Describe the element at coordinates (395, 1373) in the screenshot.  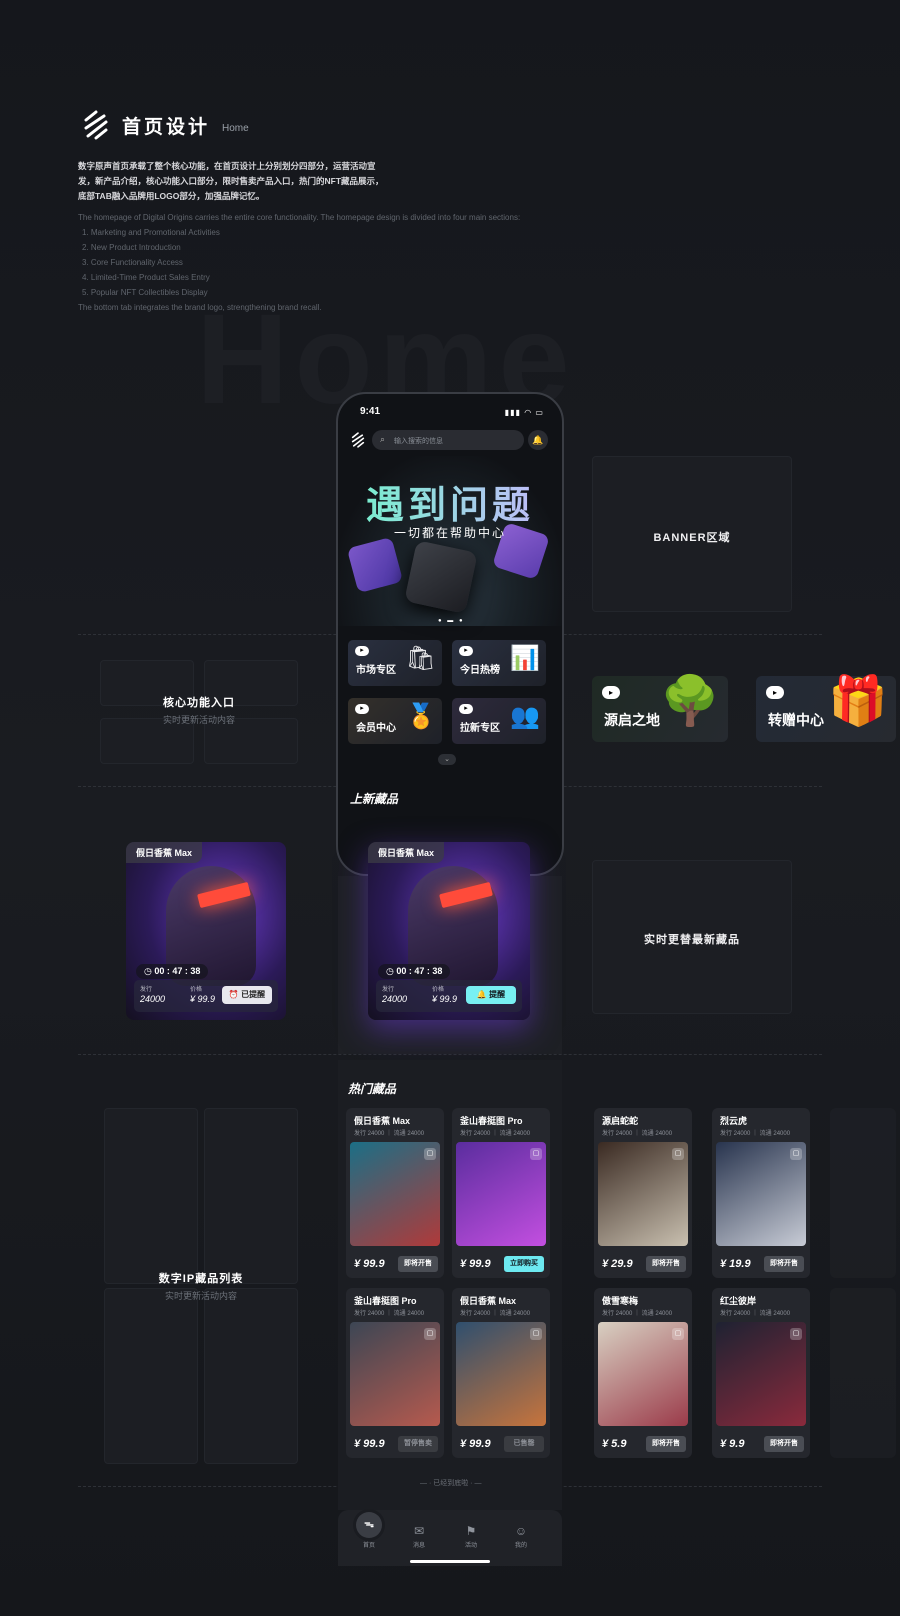
I see `product-card: 釜山春挺图 Pro 发行 24000 ｜ 流通 24000 ▢ ¥ 99.9 暂停售卖` at that location.